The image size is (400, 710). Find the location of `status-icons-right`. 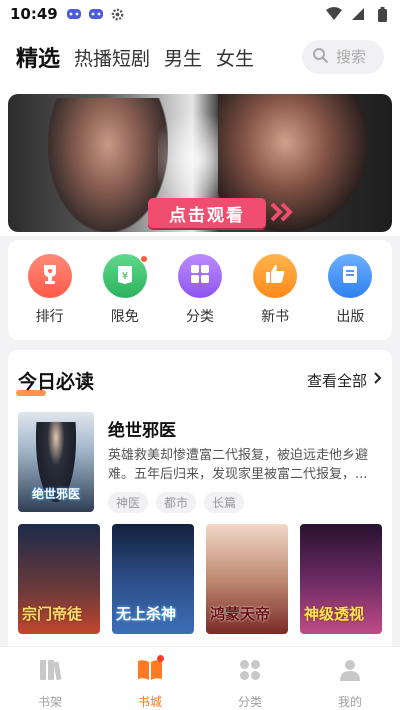

status-icons-right is located at coordinates (358, 14).